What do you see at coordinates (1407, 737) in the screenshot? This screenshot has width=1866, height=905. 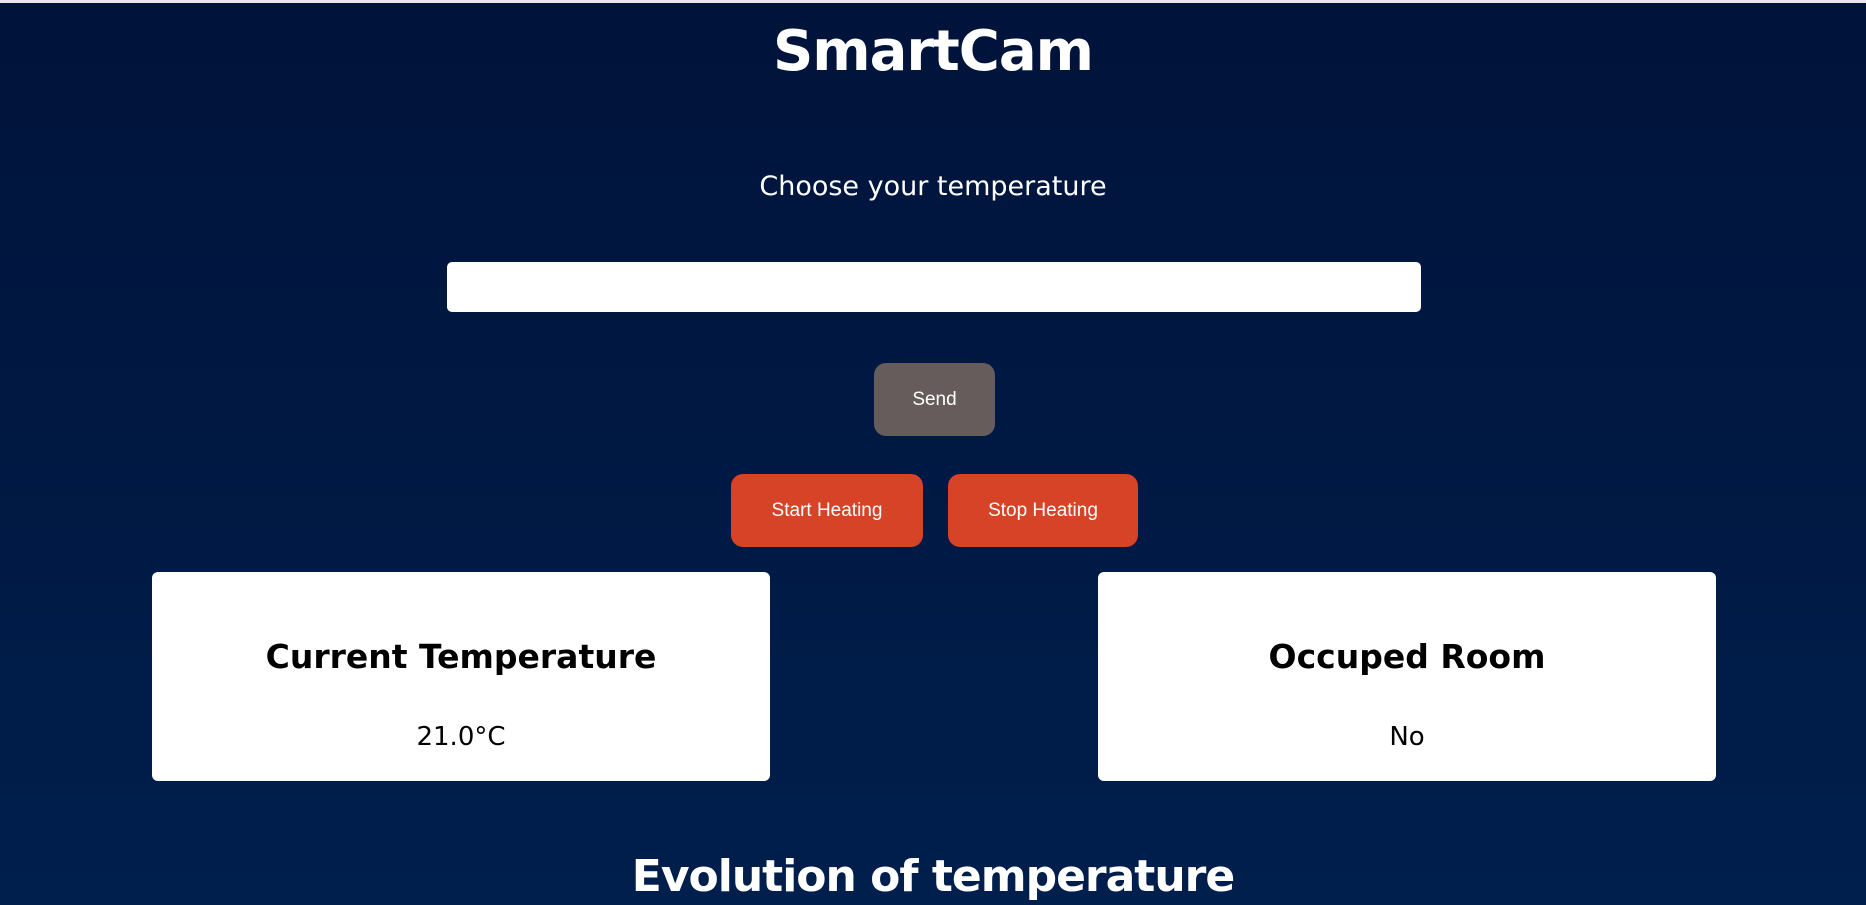 I see `occupied-room-value: No` at bounding box center [1407, 737].